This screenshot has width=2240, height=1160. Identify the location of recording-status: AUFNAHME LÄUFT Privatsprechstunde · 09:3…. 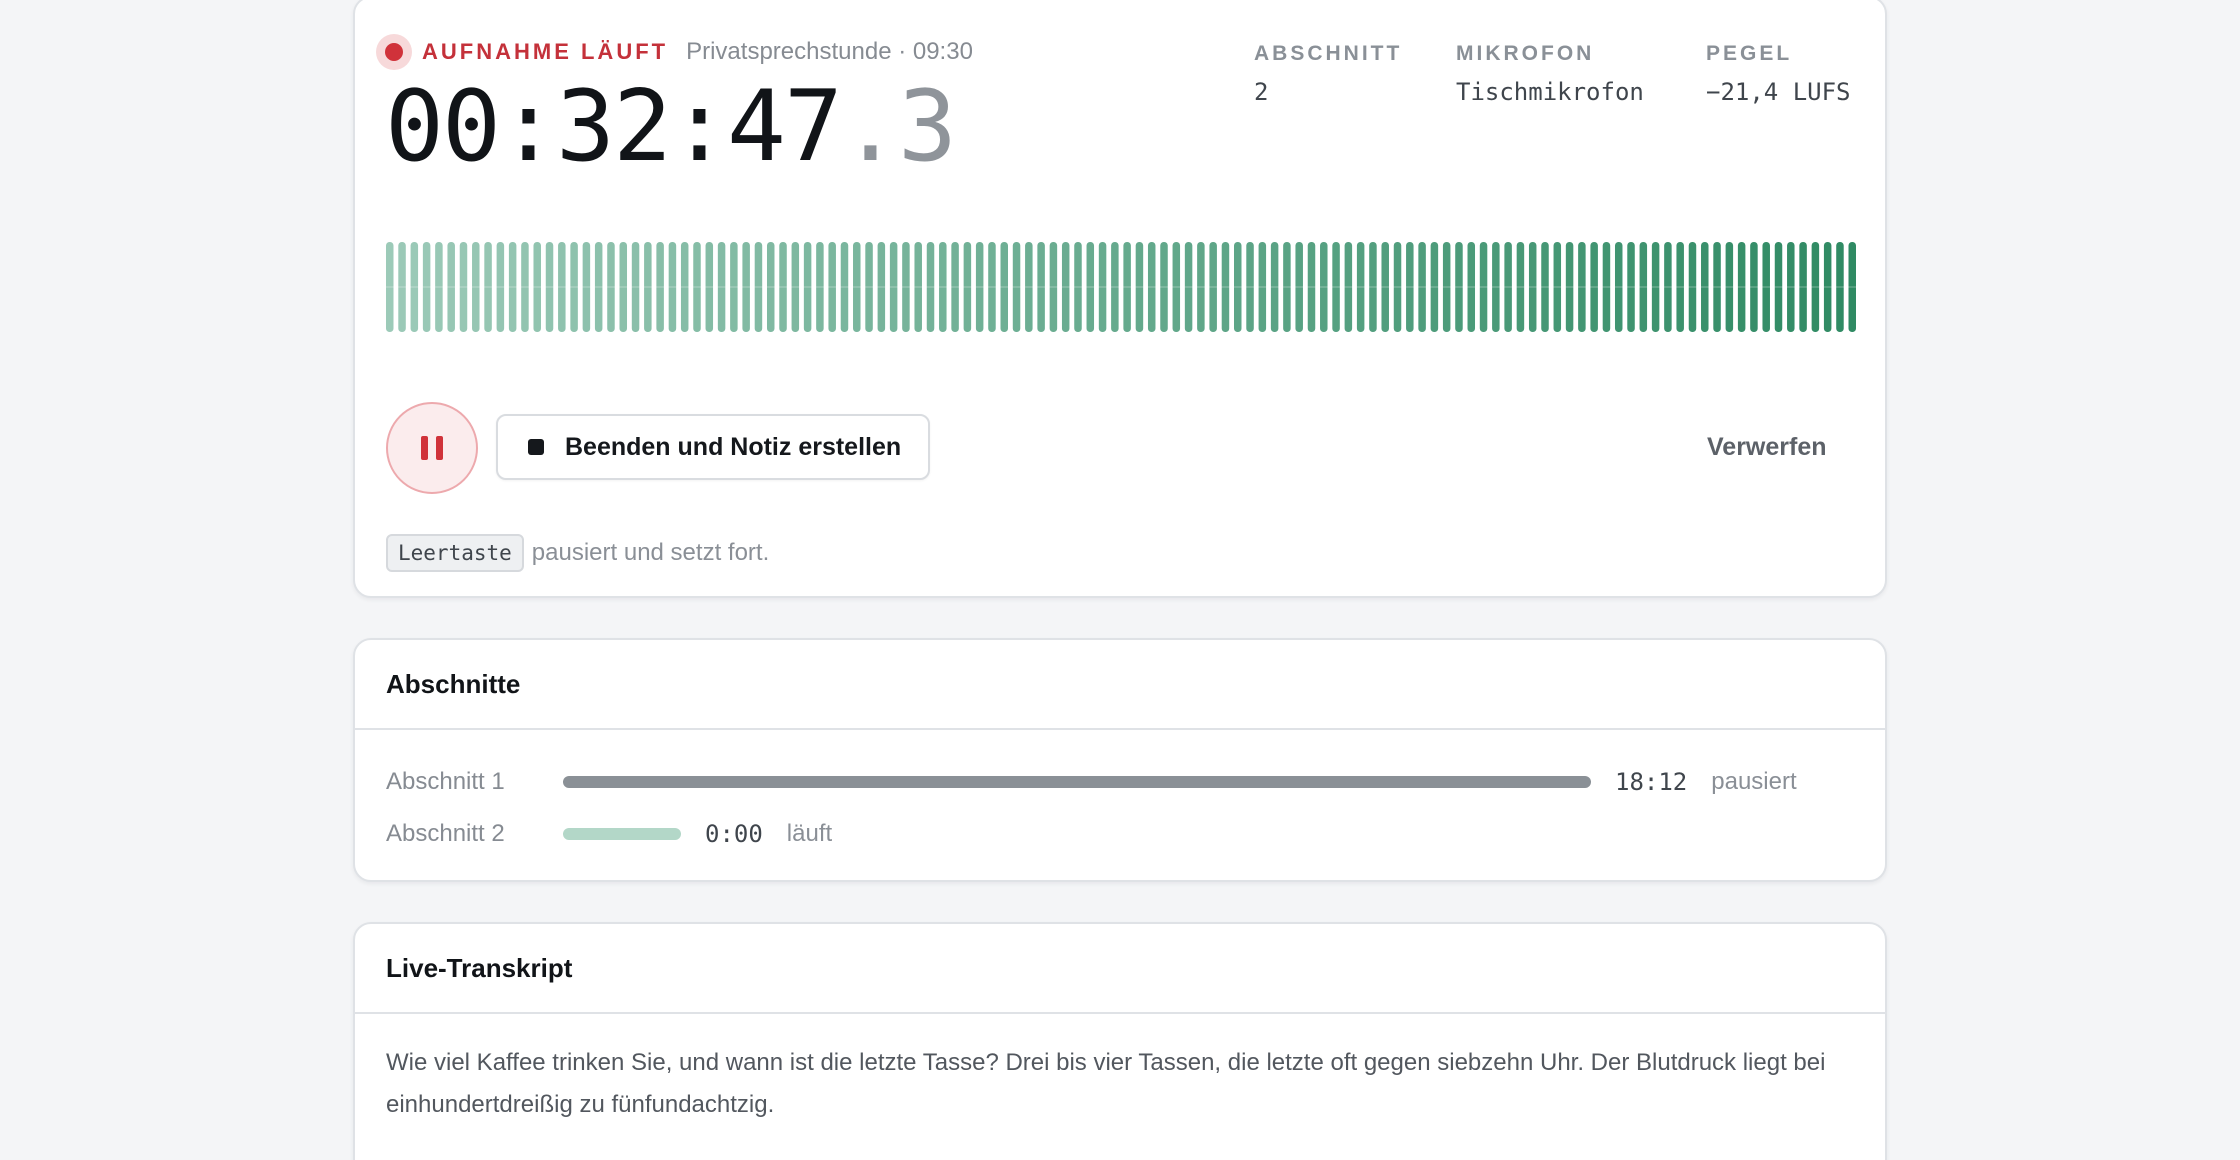
(674, 52).